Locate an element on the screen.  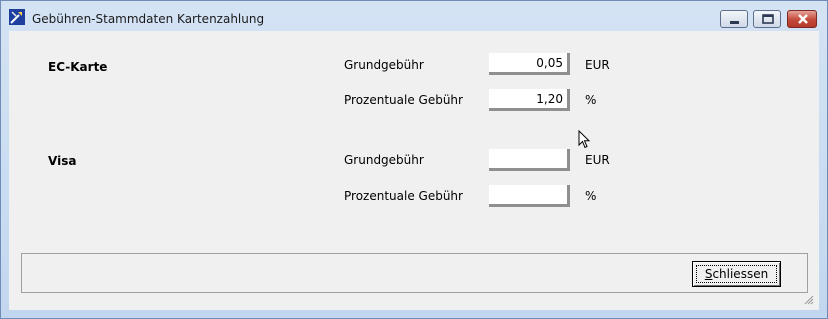
ec-grundgebuehr-unit: EUR is located at coordinates (597, 65).